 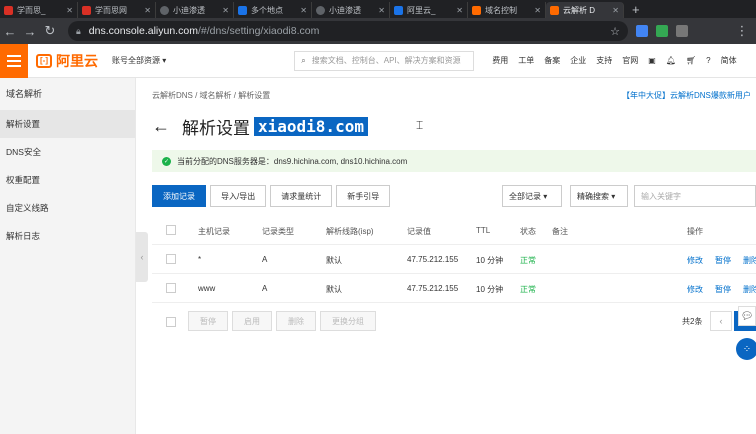 I want to click on sidebar-item-dns-settings: 解析设置, so click(x=67, y=124).